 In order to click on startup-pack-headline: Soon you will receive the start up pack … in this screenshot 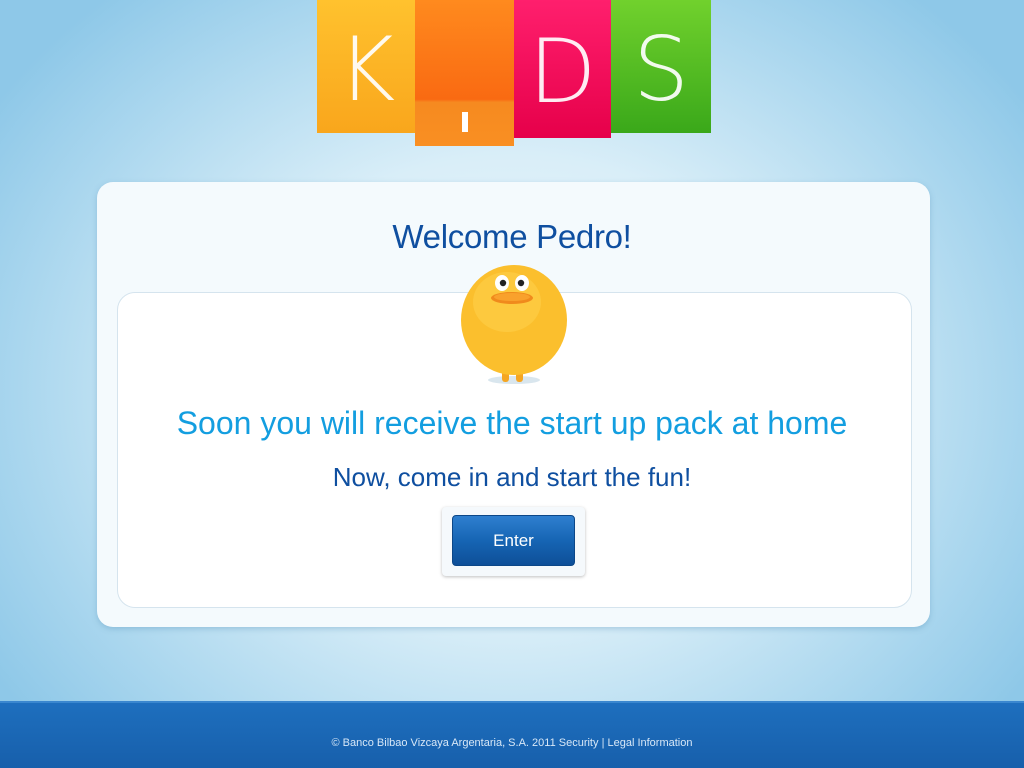, I will do `click(512, 423)`.